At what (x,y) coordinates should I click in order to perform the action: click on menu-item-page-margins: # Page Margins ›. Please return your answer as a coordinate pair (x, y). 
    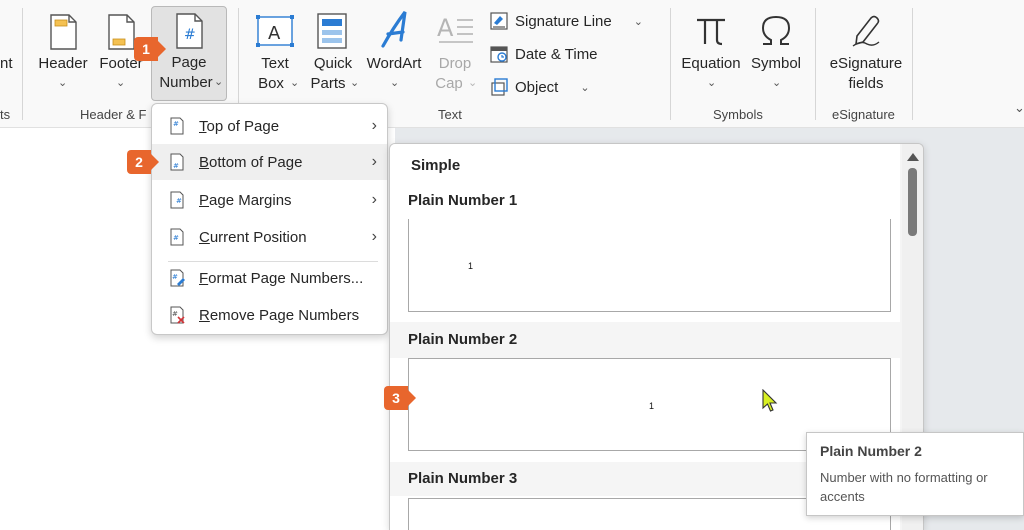
    Looking at the image, I should click on (269, 200).